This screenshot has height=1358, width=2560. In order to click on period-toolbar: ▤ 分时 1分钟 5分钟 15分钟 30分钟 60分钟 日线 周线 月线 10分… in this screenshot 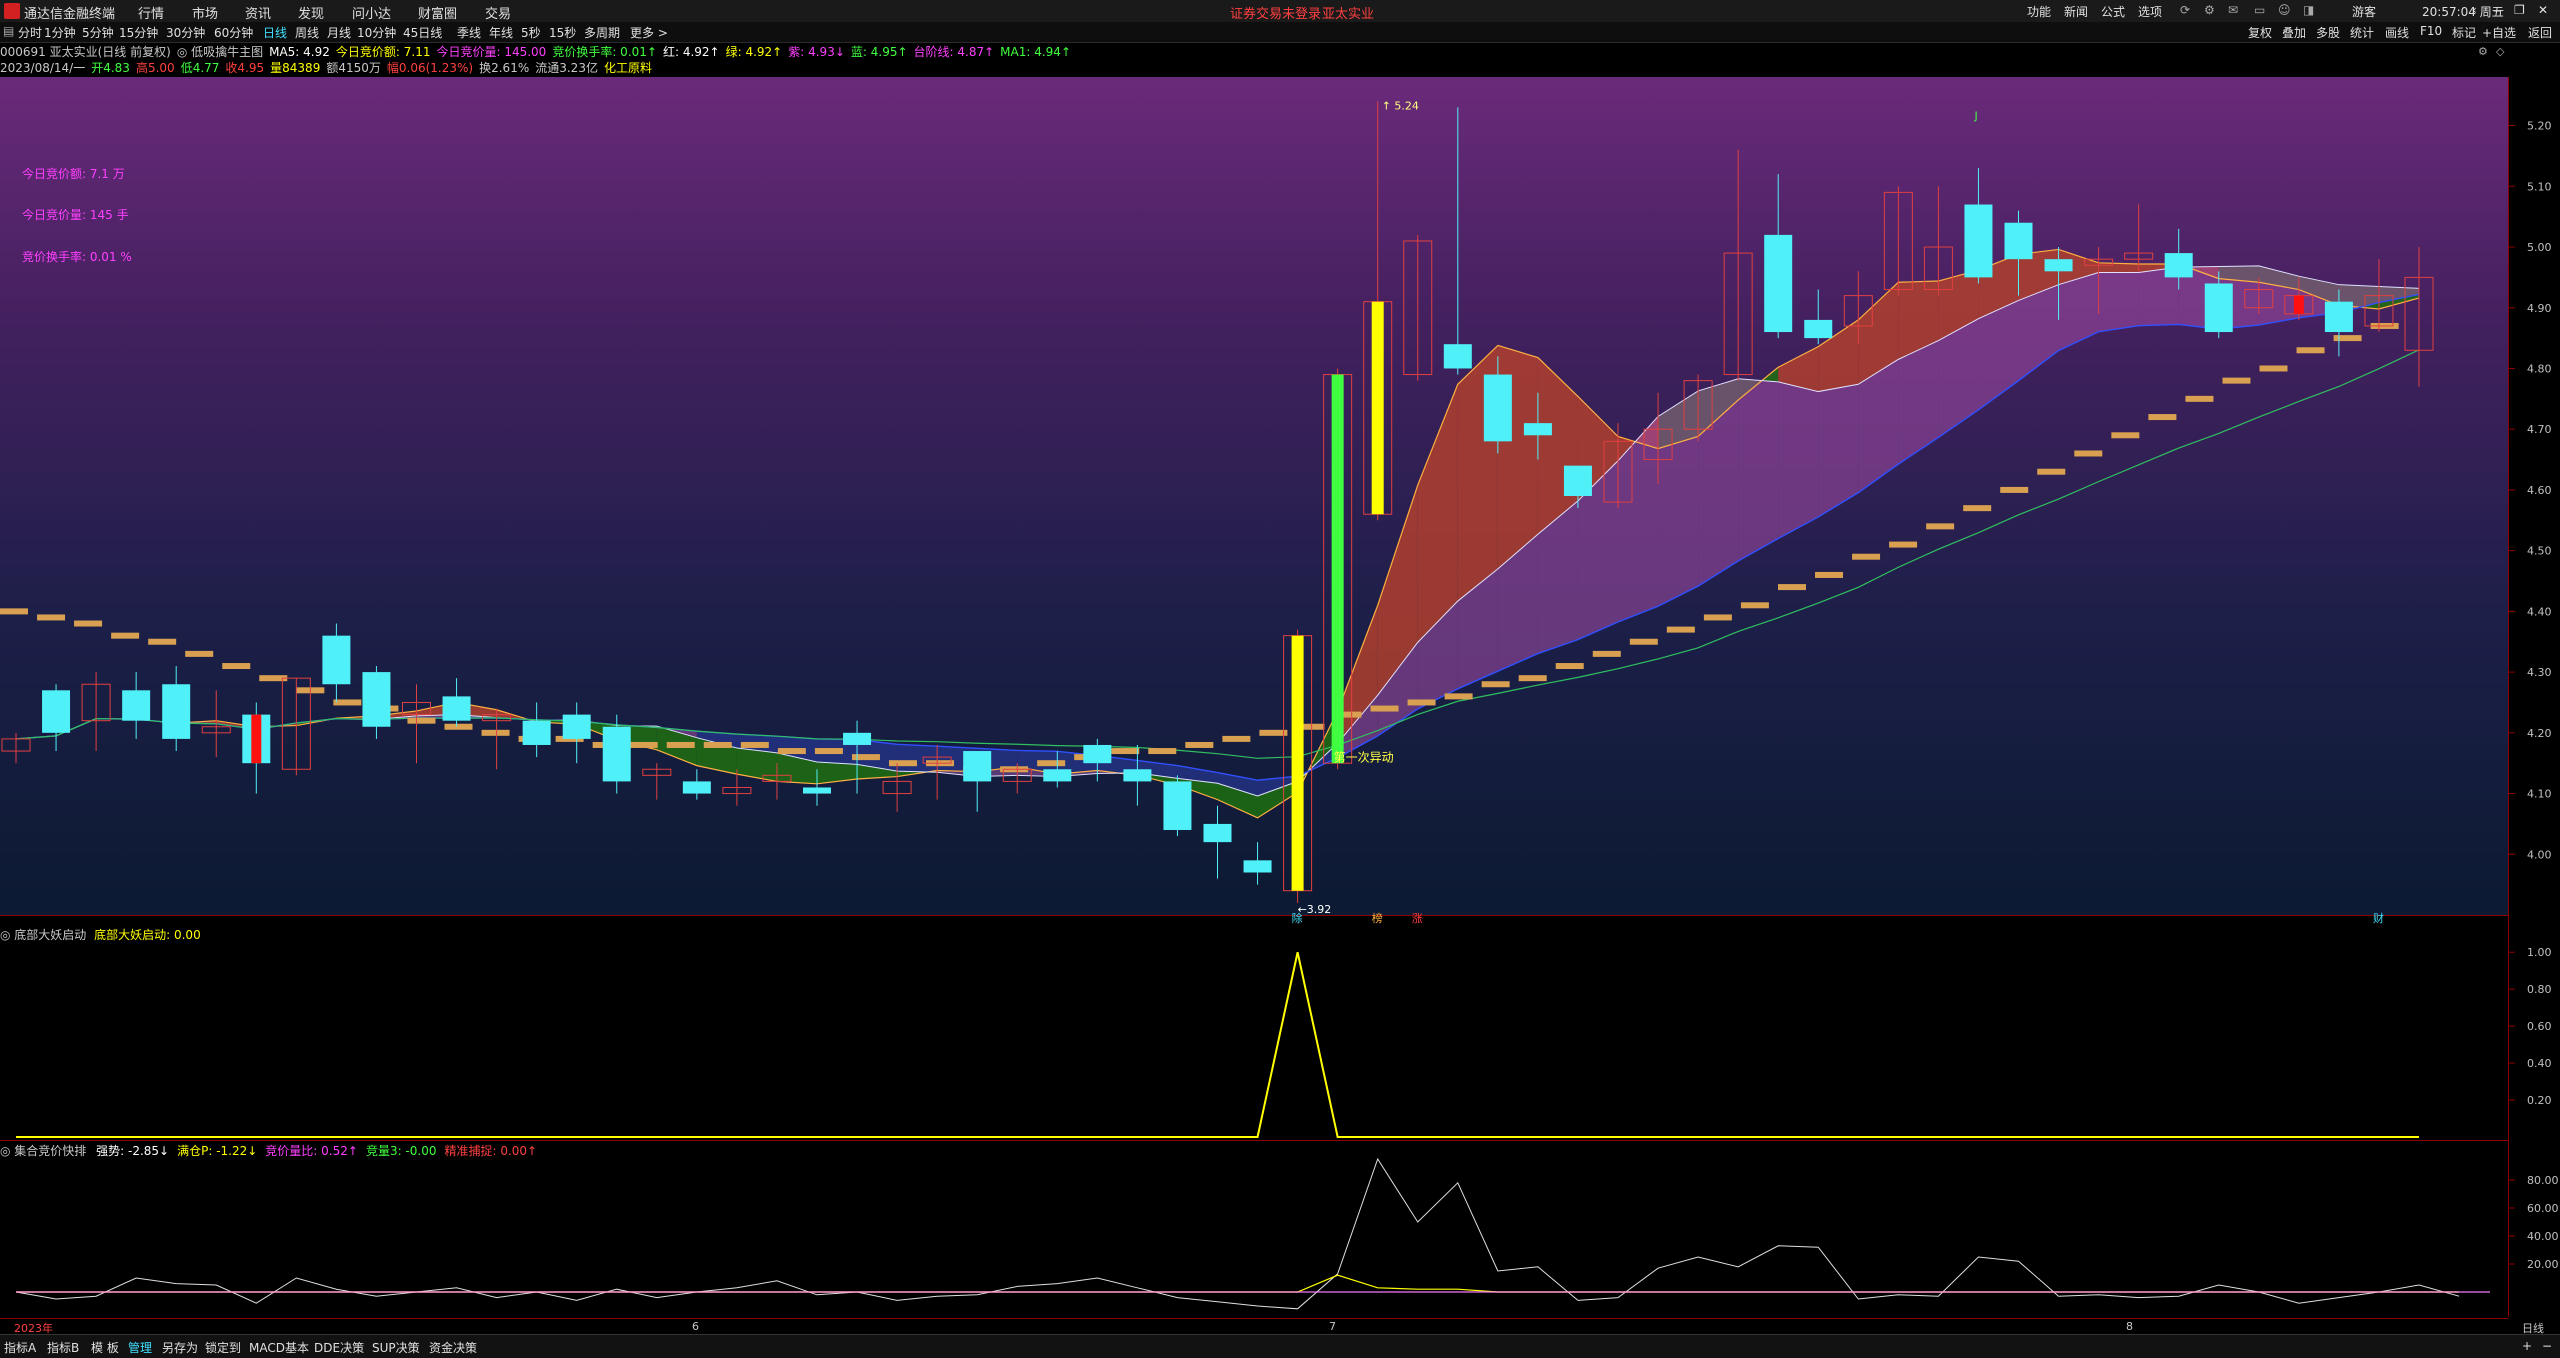, I will do `click(1280, 32)`.